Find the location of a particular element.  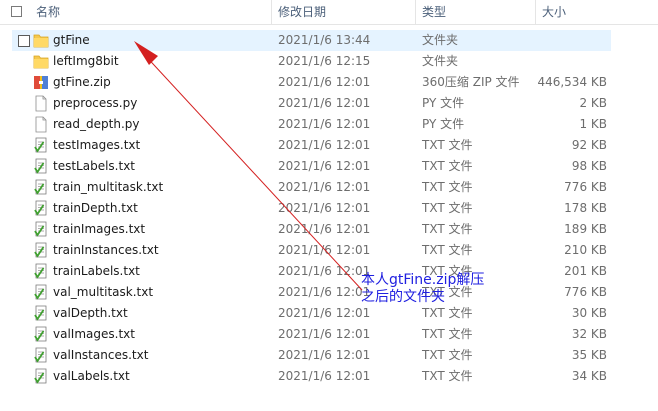

file-name: leftImg8bit is located at coordinates (86, 61).